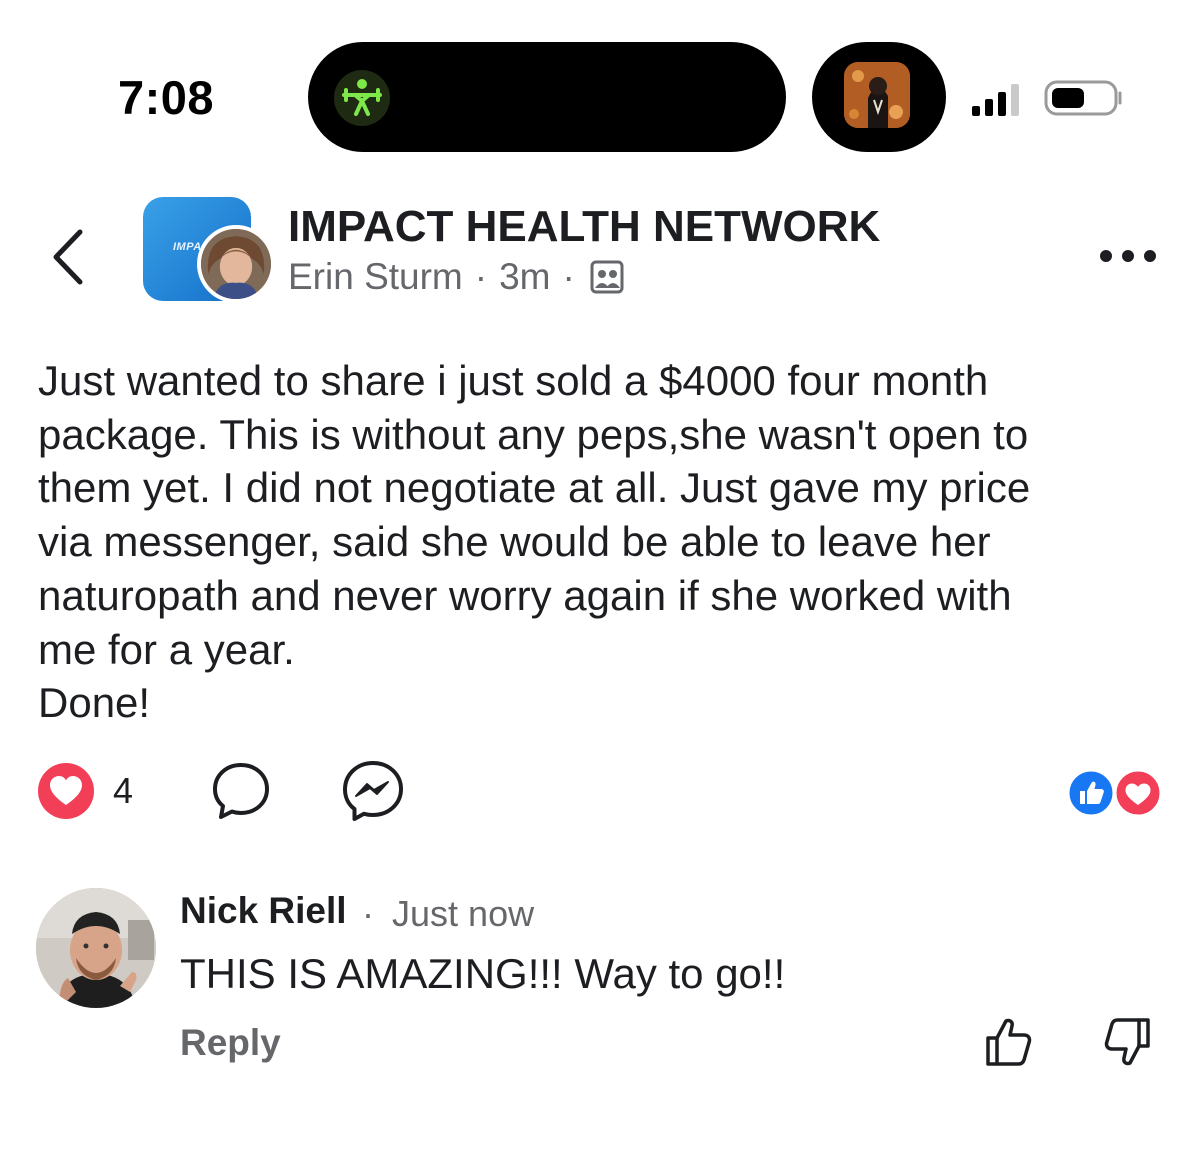 This screenshot has width=1200, height=1150. Describe the element at coordinates (1128, 256) in the screenshot. I see `more-dots-icon` at that location.